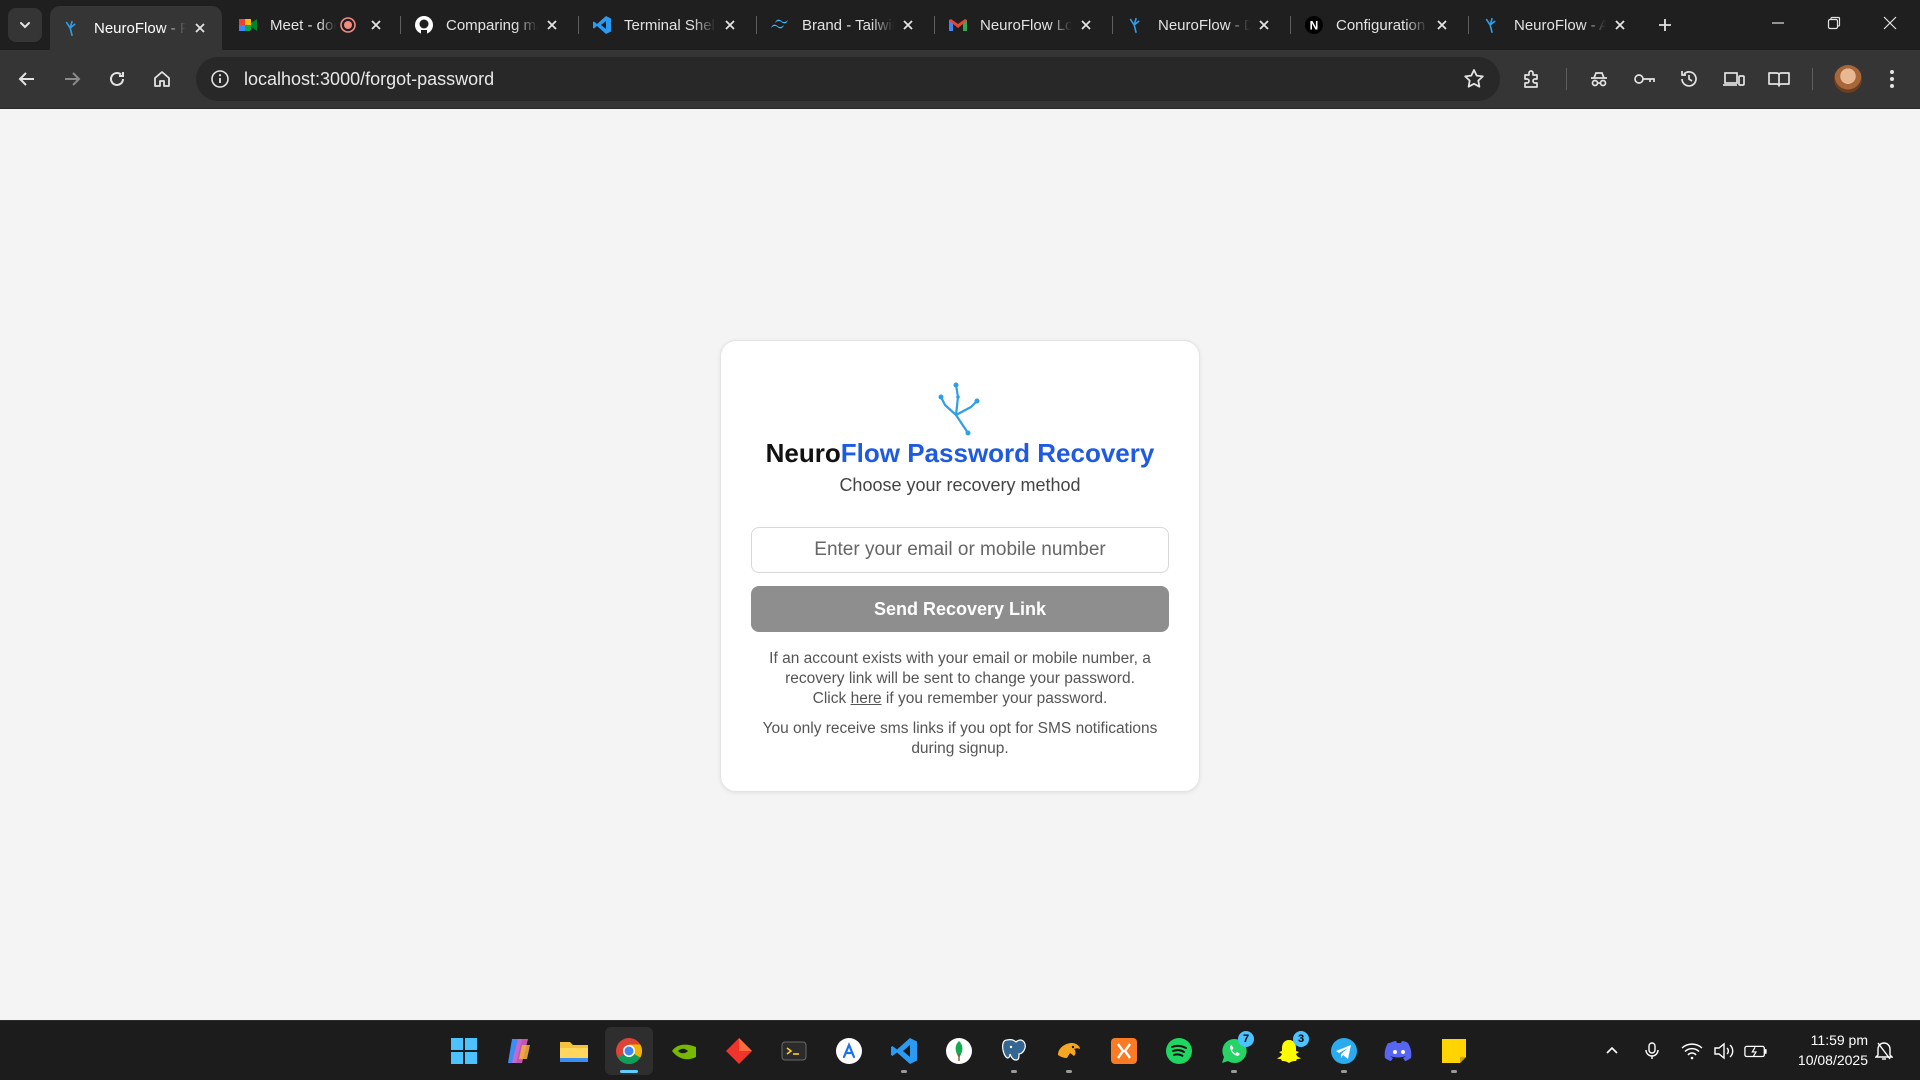 This screenshot has width=1920, height=1080. I want to click on address-bar: localhost:3000/forgot-password, so click(848, 79).